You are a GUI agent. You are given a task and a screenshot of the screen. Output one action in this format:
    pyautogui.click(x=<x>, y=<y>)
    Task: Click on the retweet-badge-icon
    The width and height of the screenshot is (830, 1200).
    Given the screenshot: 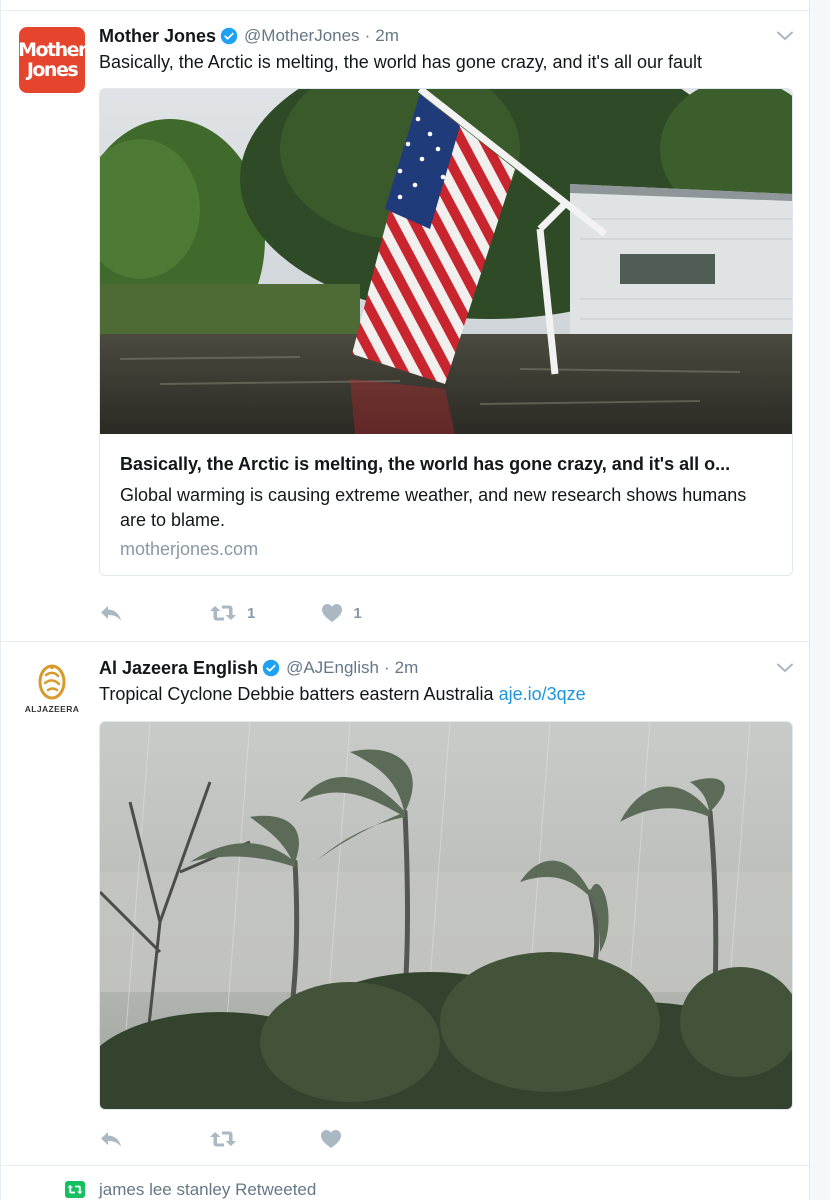 What is the action you would take?
    pyautogui.click(x=75, y=1189)
    